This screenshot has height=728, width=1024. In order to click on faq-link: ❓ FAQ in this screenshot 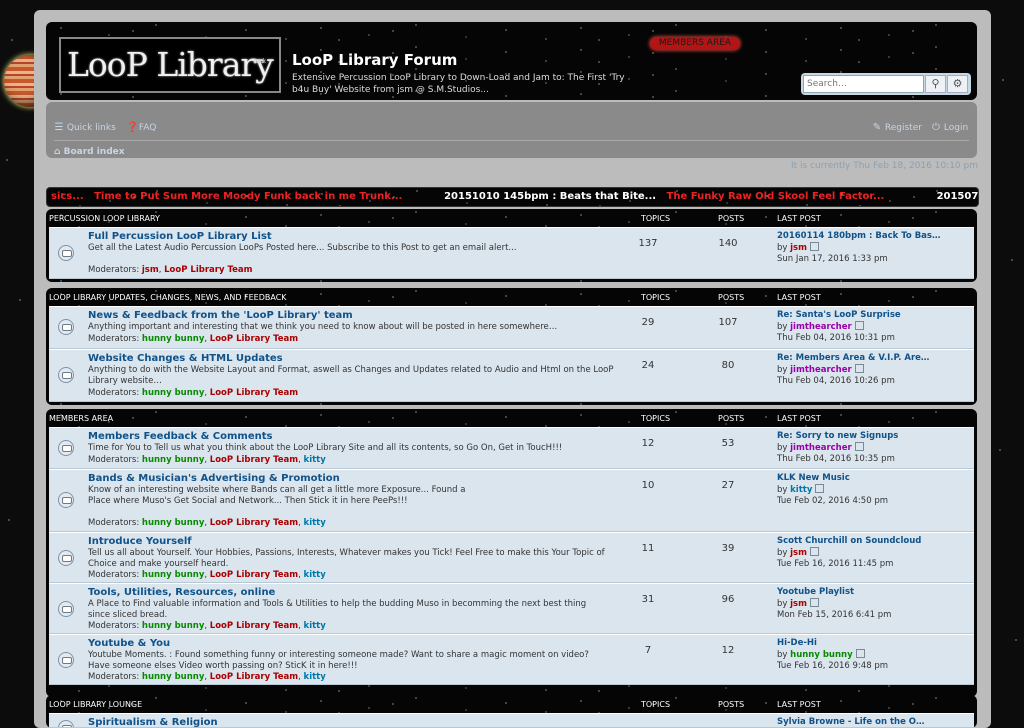, I will do `click(141, 127)`.